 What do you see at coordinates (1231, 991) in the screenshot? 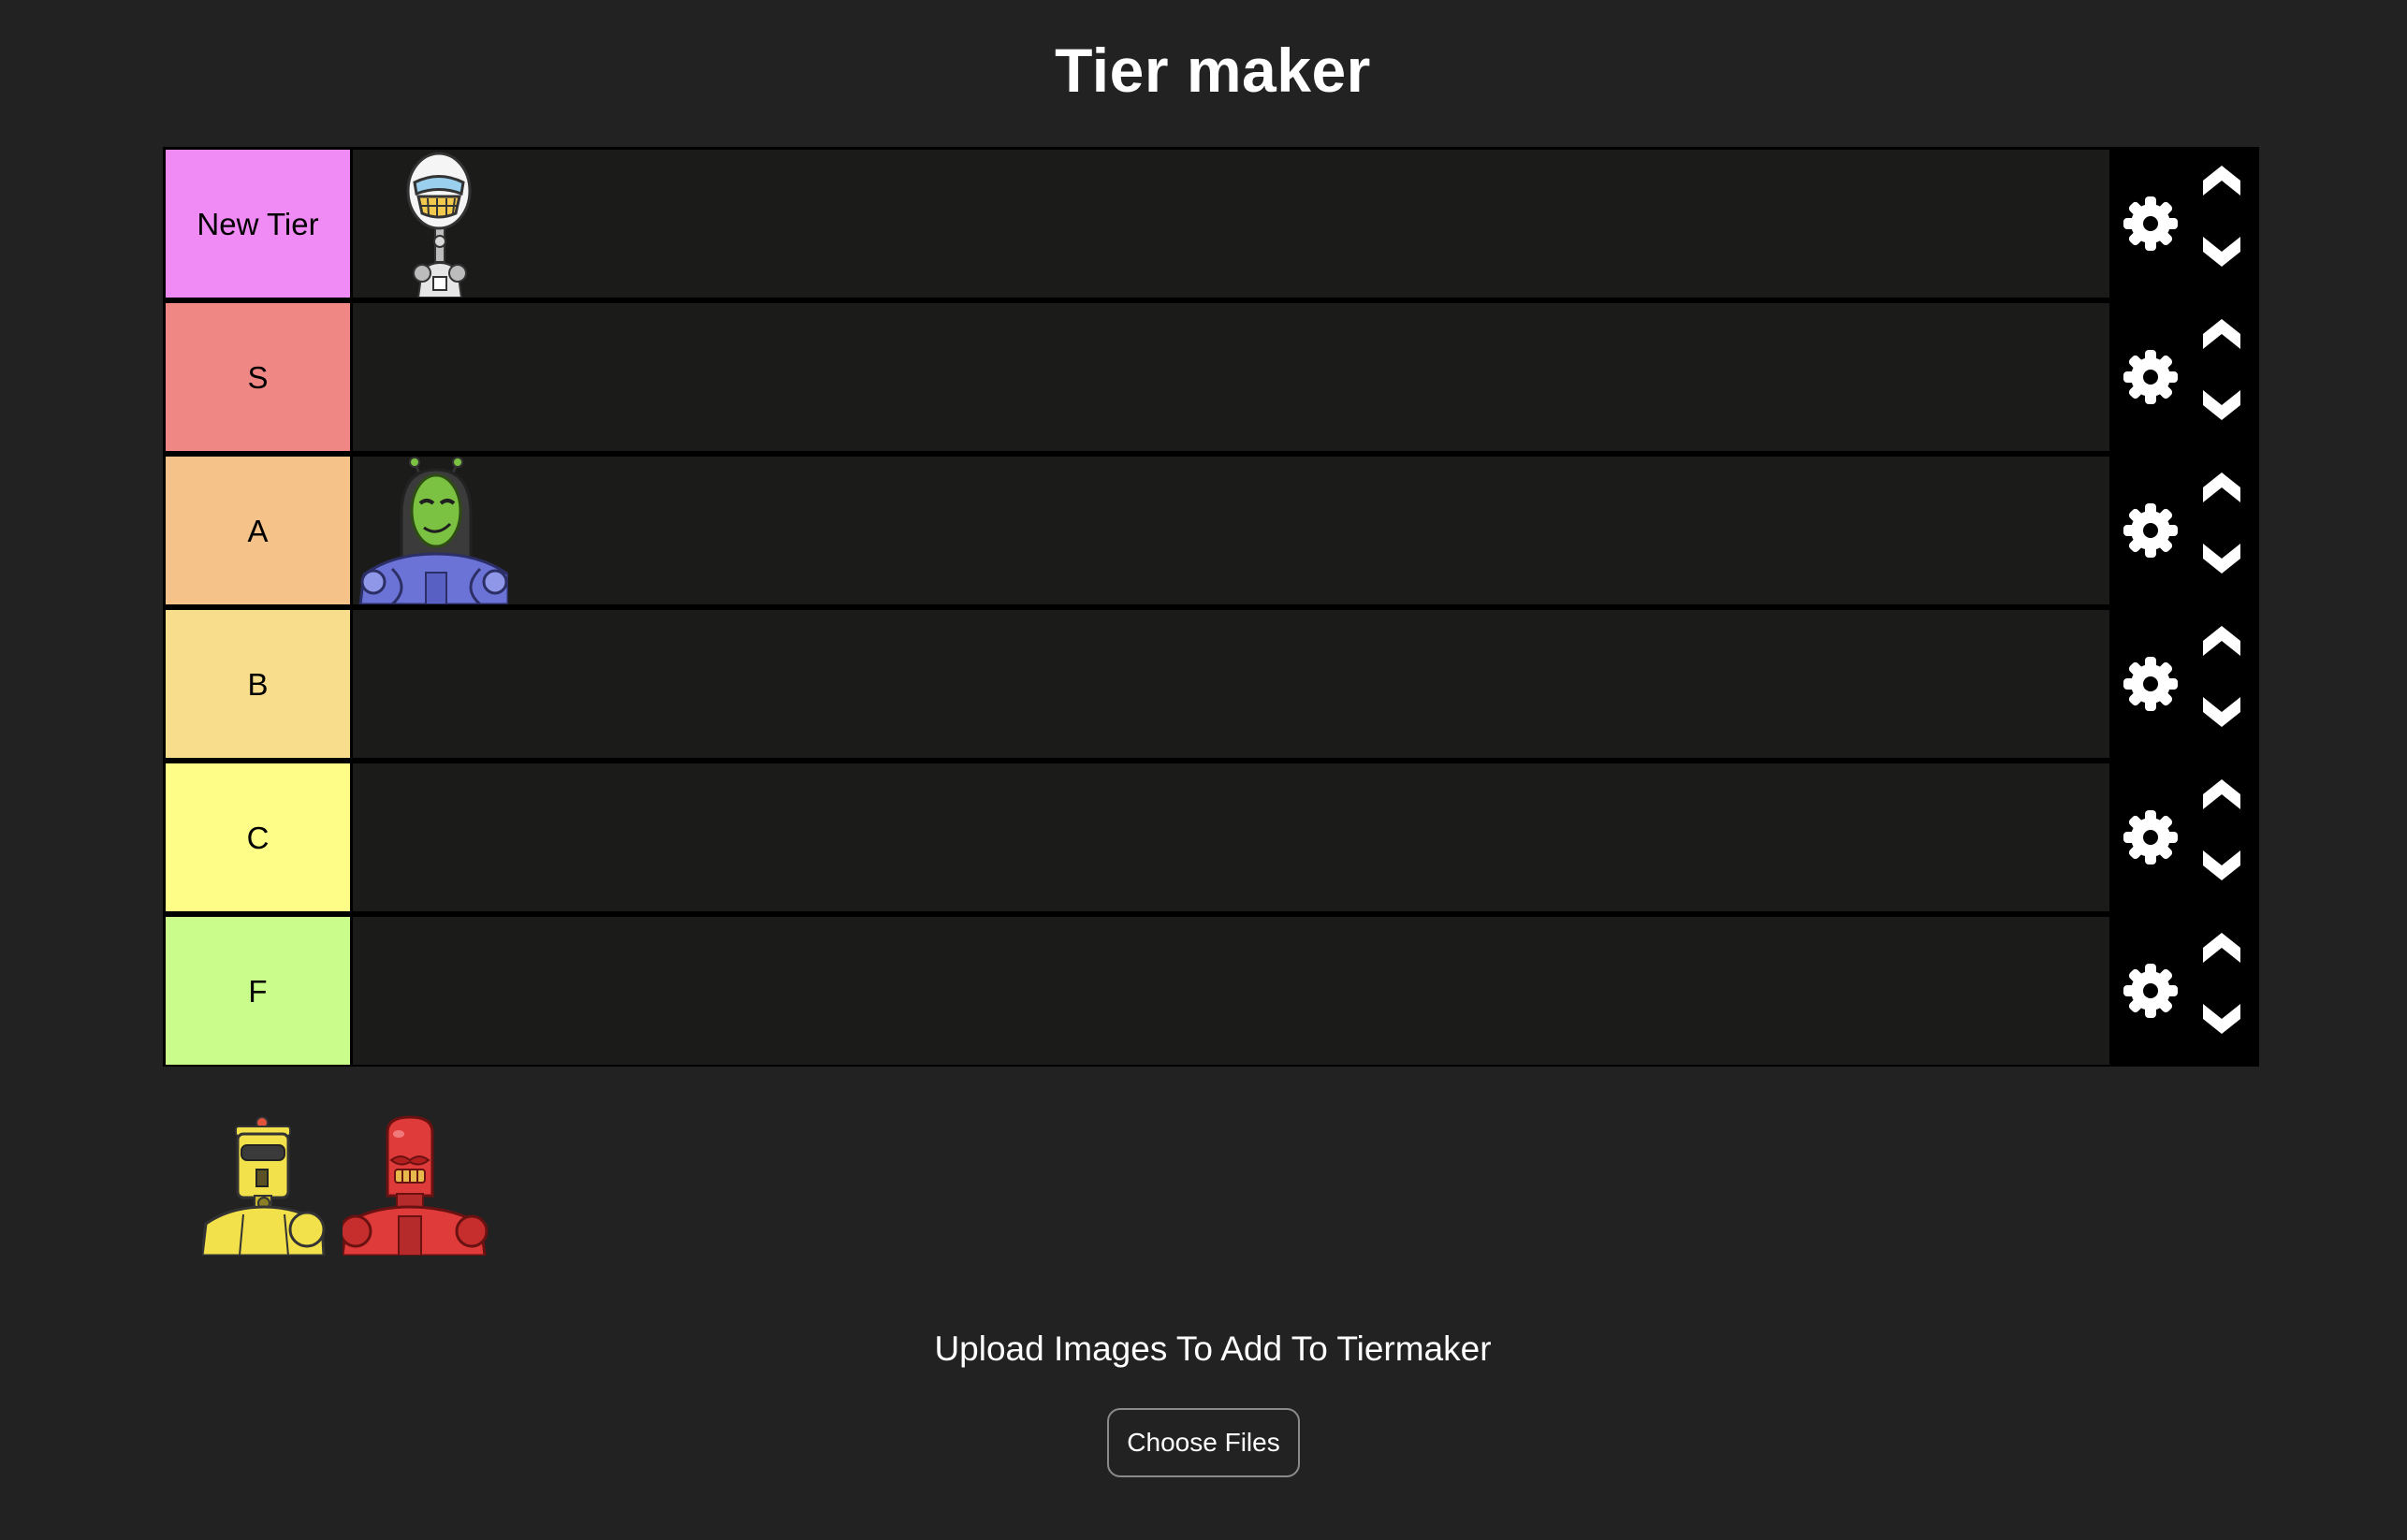
I see `tier-dropzone-f` at bounding box center [1231, 991].